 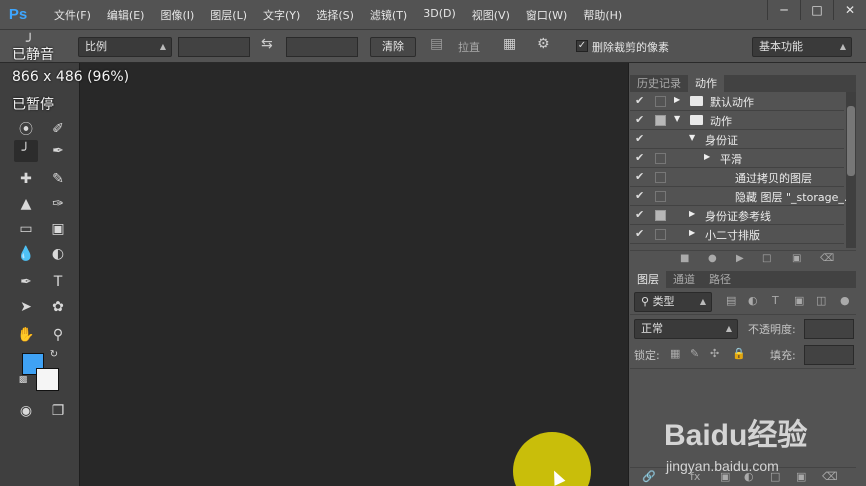 I want to click on gradient-icon: ▣, so click(x=58, y=229).